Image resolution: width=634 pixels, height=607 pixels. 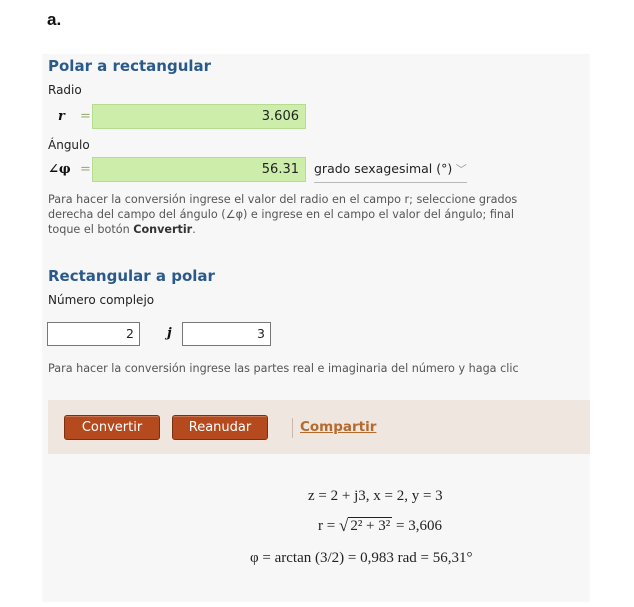 I want to click on help-convert-ref: Convertir, so click(x=163, y=229).